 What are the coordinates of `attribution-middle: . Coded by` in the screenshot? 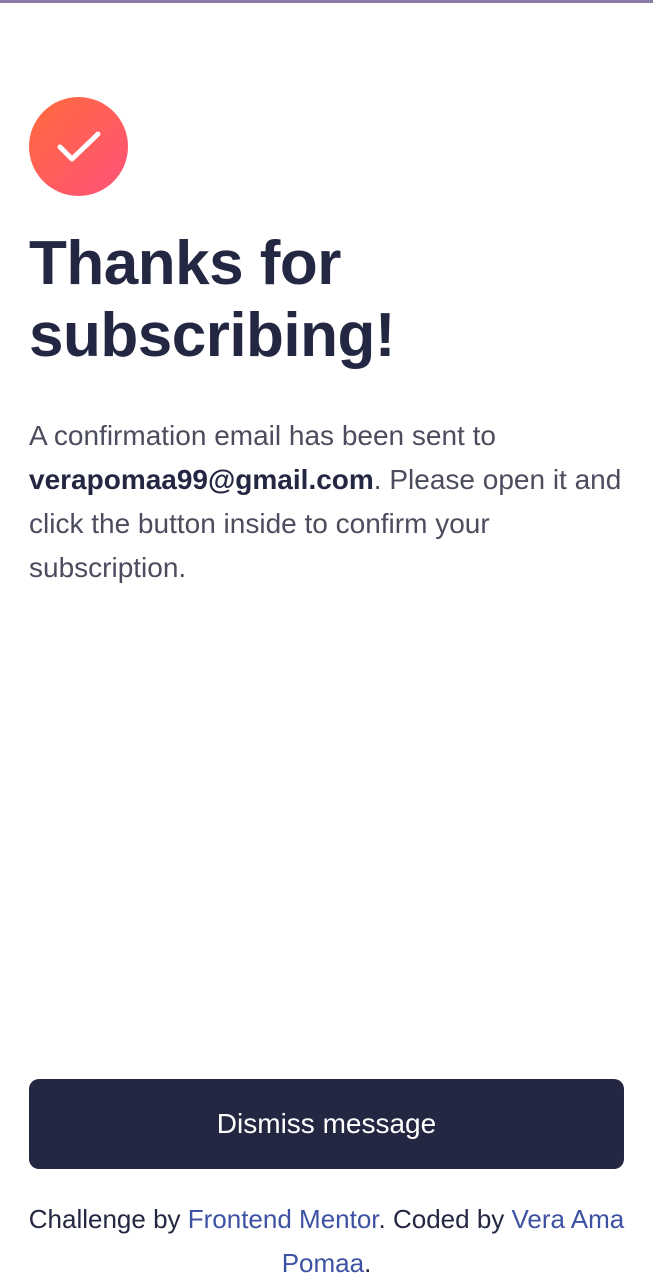 It's located at (445, 1219).